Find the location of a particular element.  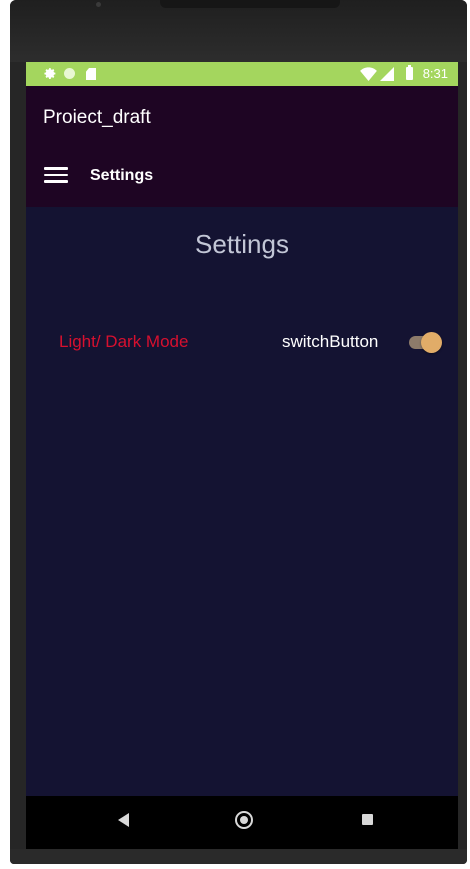

battery-icon is located at coordinates (409, 72).